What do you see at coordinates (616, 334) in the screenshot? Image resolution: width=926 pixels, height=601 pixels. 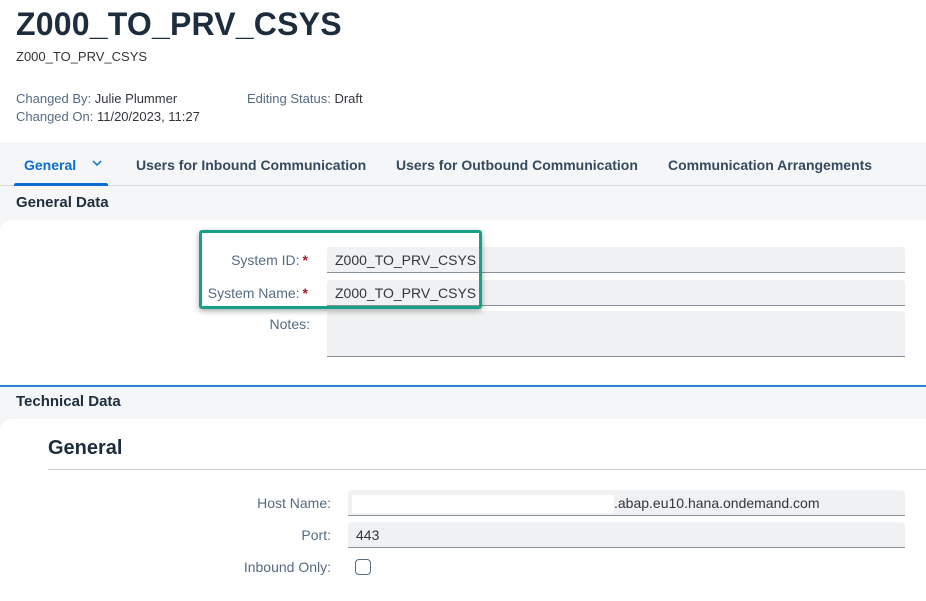 I see `notes-textarea` at bounding box center [616, 334].